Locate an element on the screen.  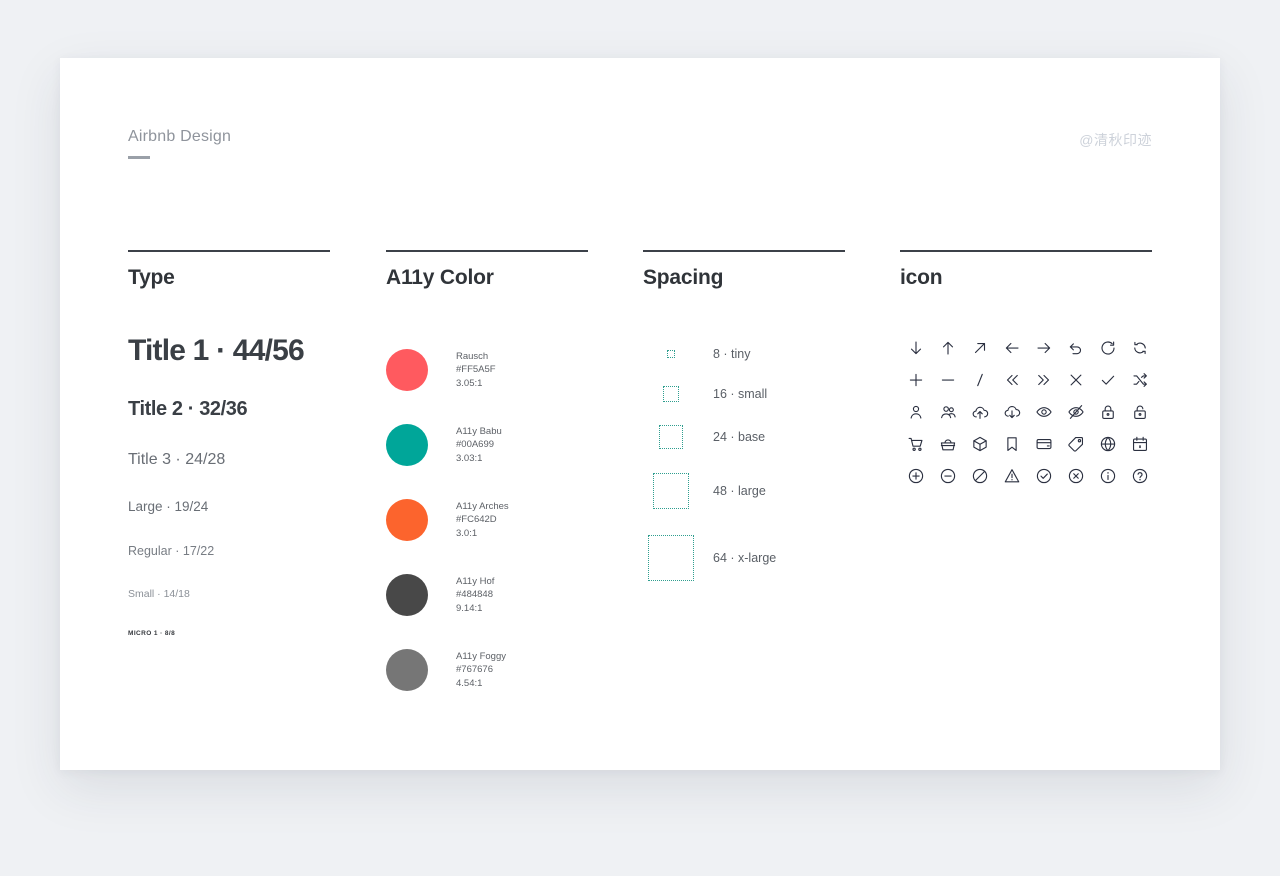
check-icon is located at coordinates (1108, 380).